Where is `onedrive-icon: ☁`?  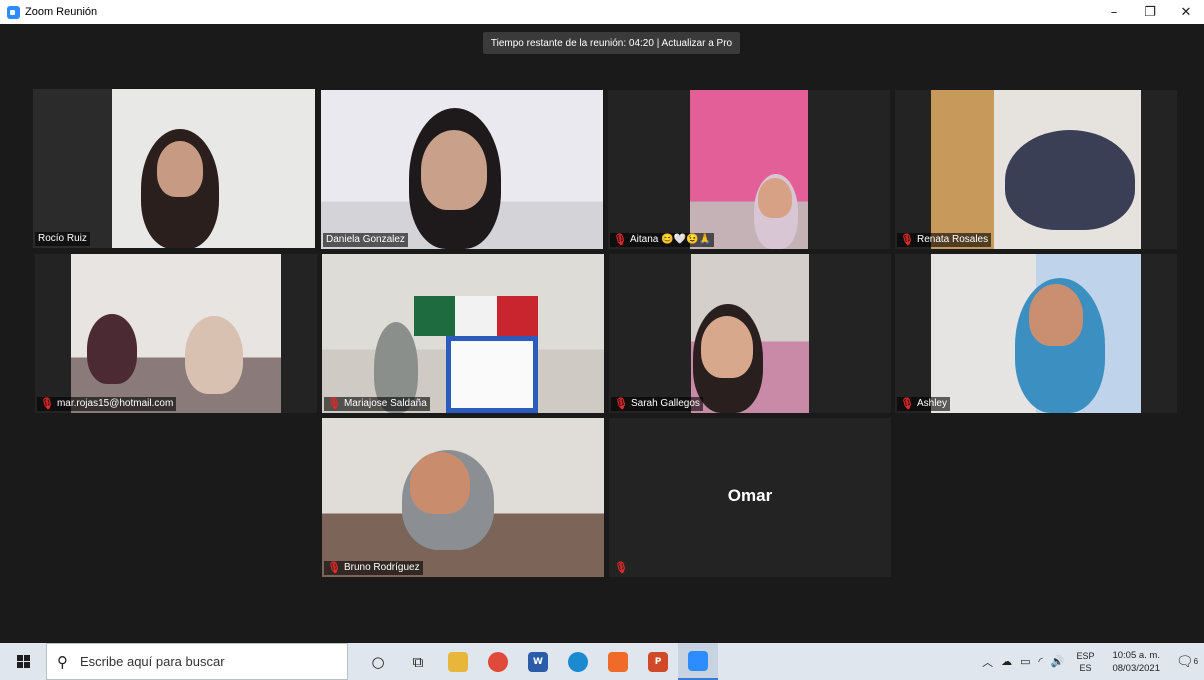
onedrive-icon: ☁ is located at coordinates (1006, 661).